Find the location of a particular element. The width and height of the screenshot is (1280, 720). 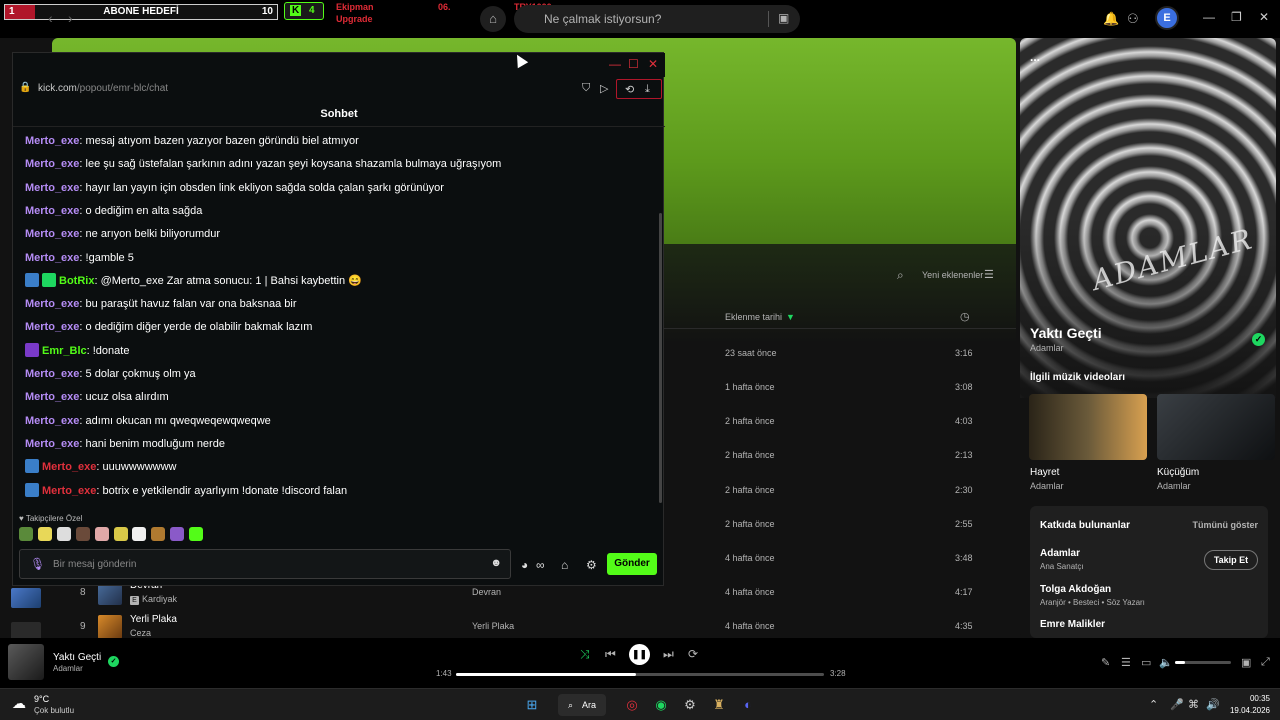

video-title: Hayret is located at coordinates (1044, 472).